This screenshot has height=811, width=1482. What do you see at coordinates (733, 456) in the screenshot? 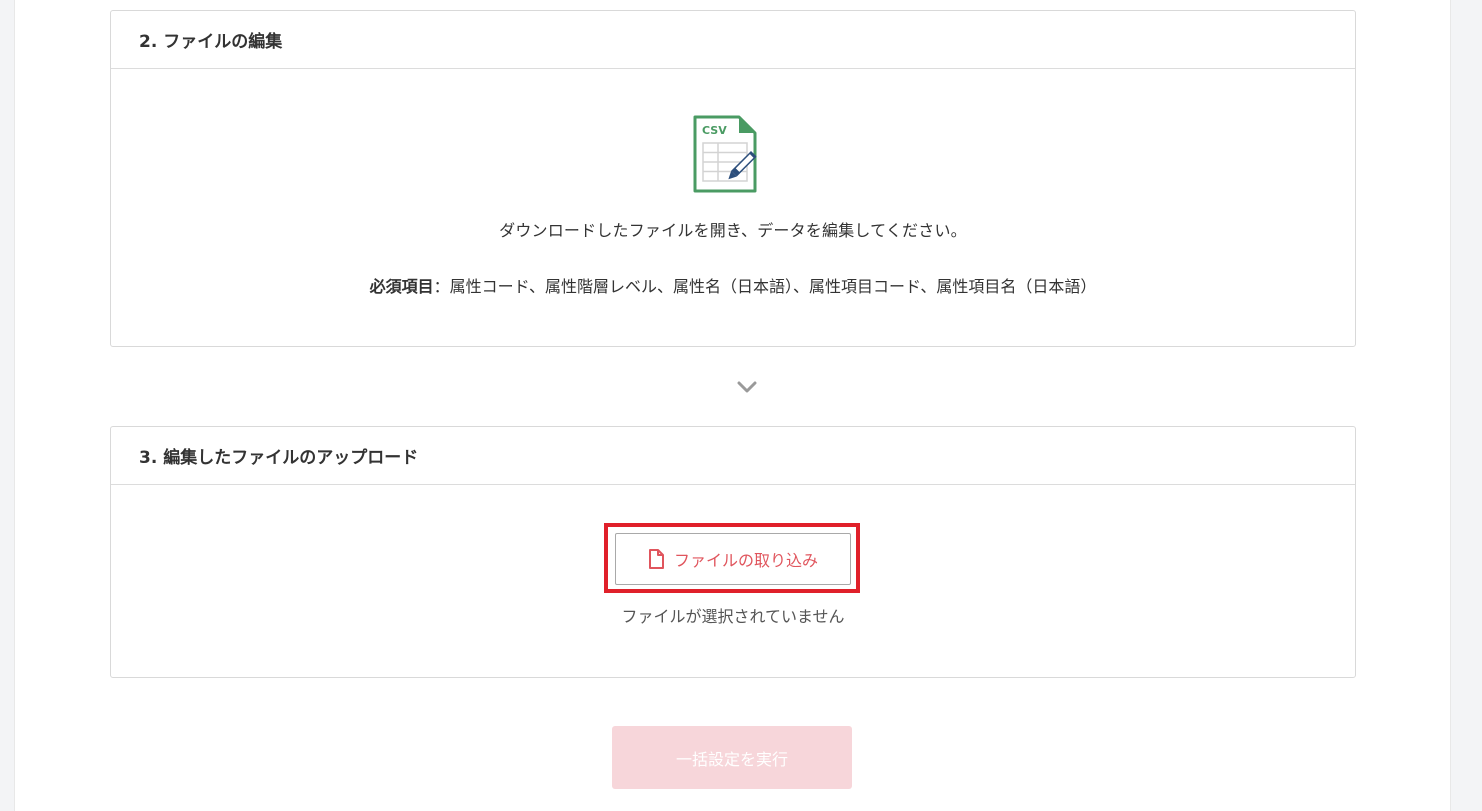
I see `upload-file-card-title: 3. 編集したファイルのアップロード` at bounding box center [733, 456].